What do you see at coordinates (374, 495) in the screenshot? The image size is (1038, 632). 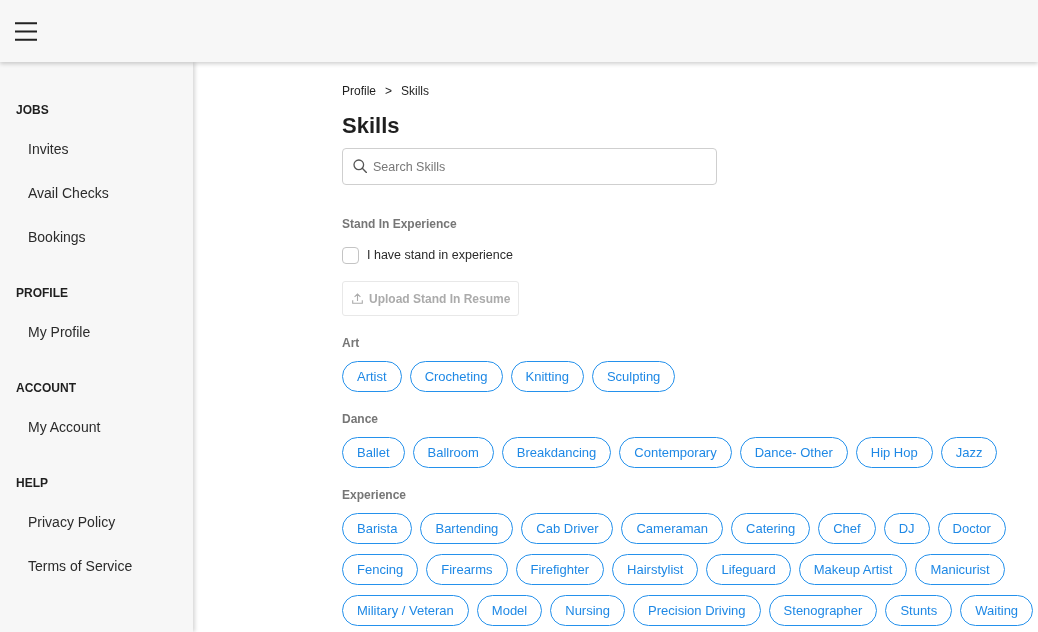 I see `category-heading: Experience` at bounding box center [374, 495].